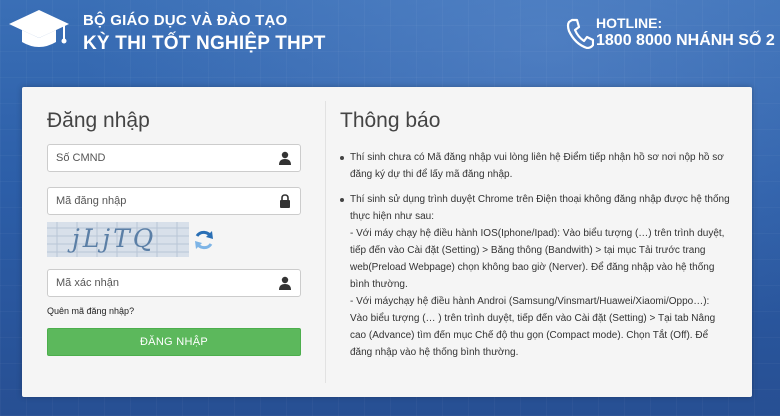 This screenshot has width=780, height=416. Describe the element at coordinates (629, 23) in the screenshot. I see `hotline-label: HOTLINE:` at that location.